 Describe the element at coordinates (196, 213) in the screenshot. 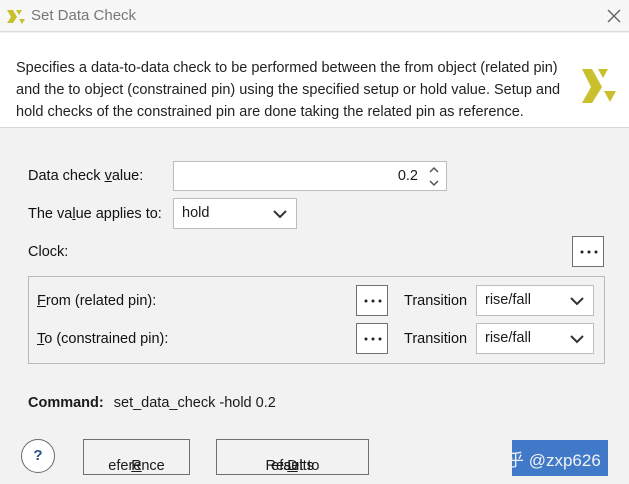

I see `applies-to-value: hold` at that location.